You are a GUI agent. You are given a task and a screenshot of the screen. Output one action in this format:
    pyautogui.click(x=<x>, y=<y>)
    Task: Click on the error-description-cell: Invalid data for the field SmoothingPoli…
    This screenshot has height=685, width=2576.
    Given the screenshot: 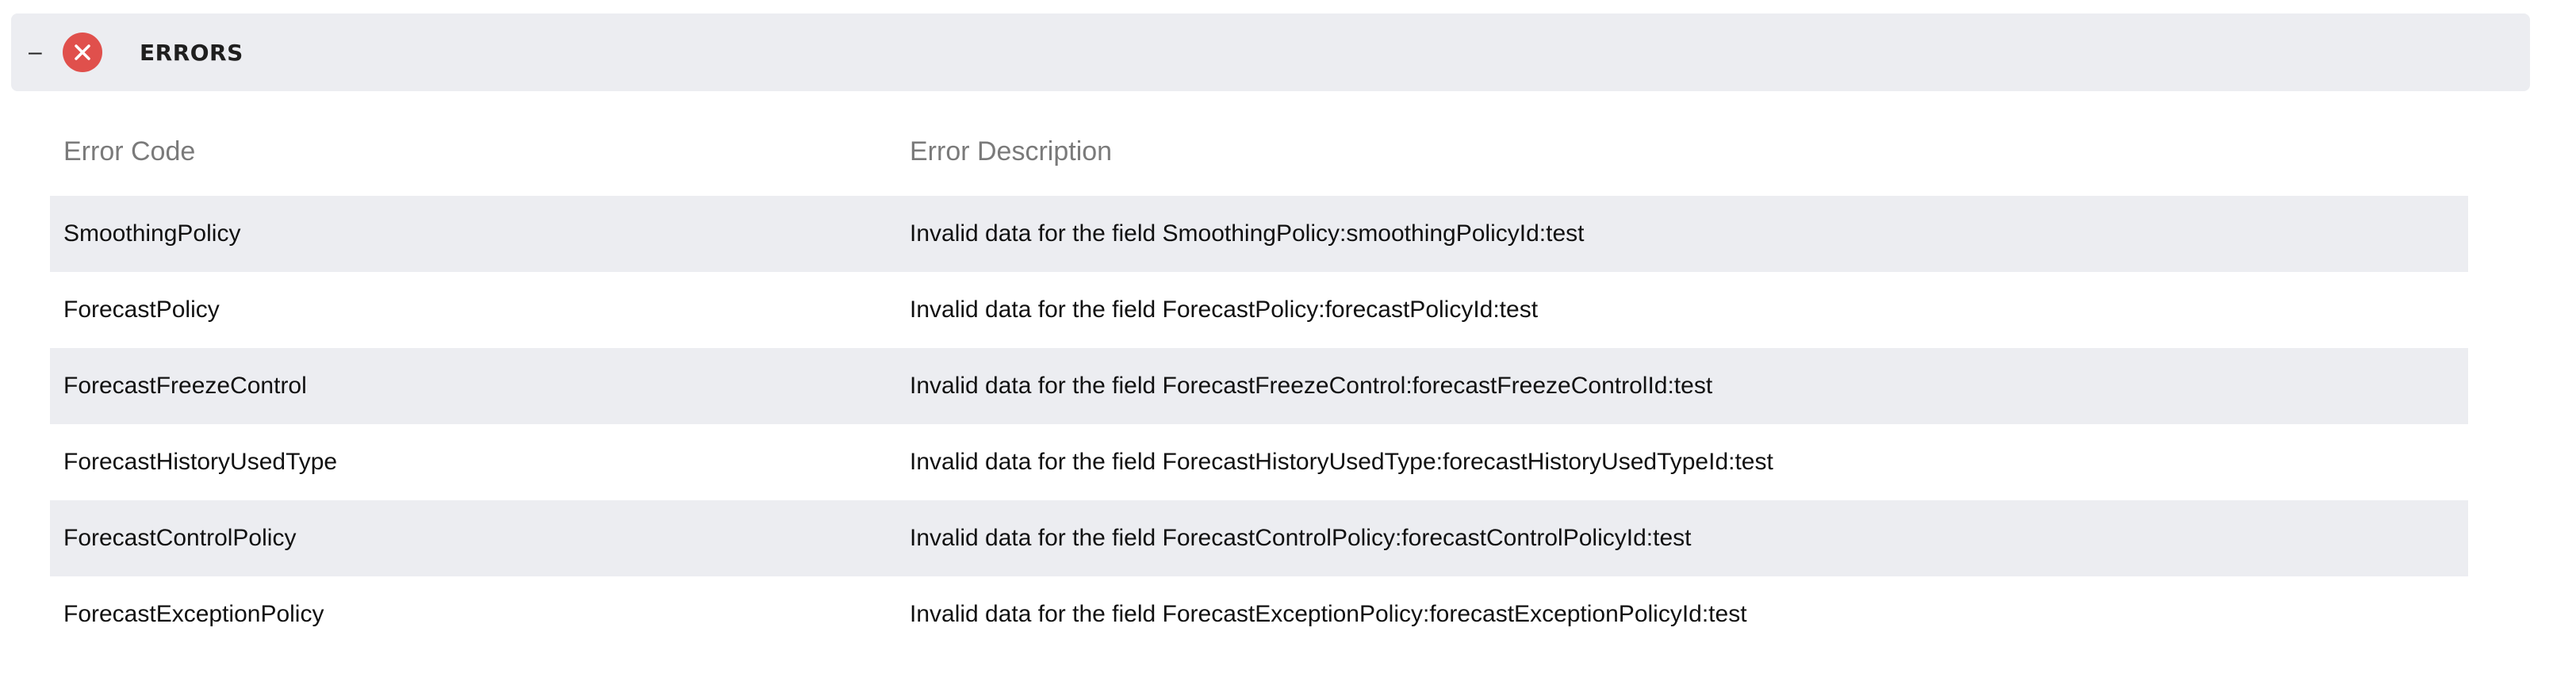 What is the action you would take?
    pyautogui.click(x=1248, y=233)
    